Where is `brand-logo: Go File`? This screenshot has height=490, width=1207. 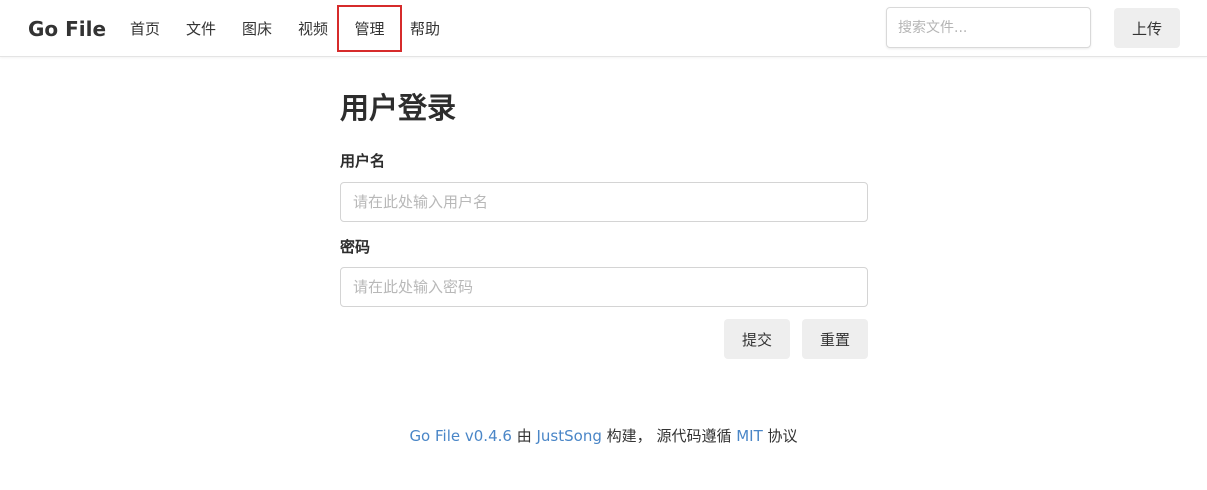 brand-logo: Go File is located at coordinates (67, 29).